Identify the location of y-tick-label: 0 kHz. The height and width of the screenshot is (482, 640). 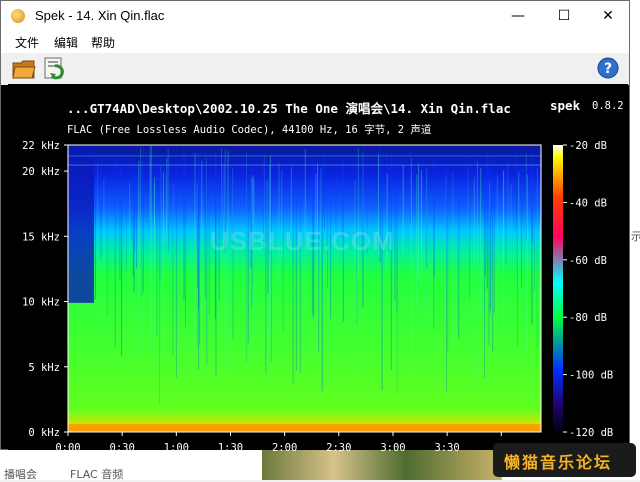
(44, 433).